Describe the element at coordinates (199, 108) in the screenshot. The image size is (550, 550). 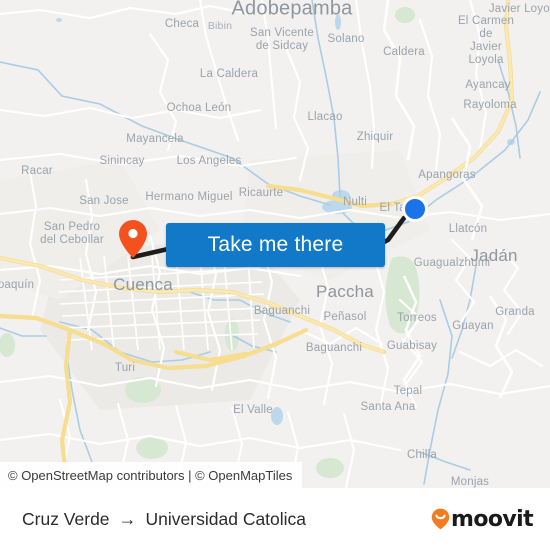
I see `map-label: Ochoa León` at that location.